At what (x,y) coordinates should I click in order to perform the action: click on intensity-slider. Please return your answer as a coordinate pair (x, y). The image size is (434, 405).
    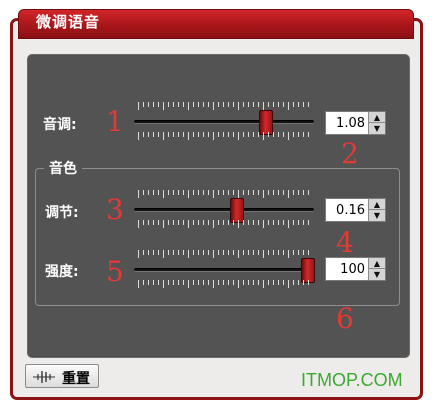
    Looking at the image, I should click on (224, 270).